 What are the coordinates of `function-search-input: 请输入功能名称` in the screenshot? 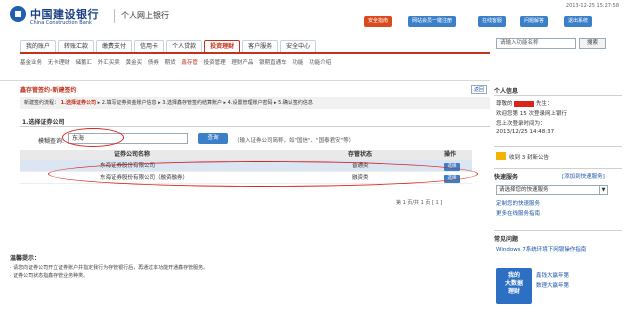 It's located at (536, 43).